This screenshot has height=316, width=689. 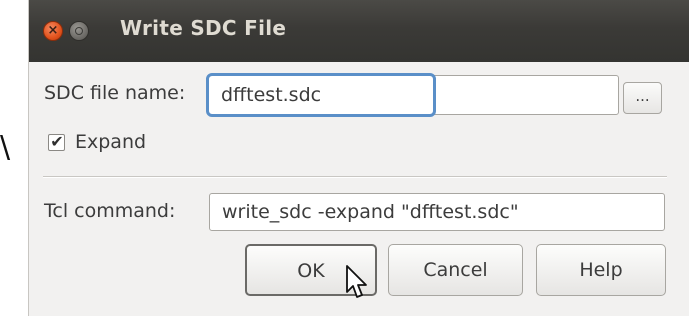 I want to click on close-window-button: ×, so click(x=53, y=31).